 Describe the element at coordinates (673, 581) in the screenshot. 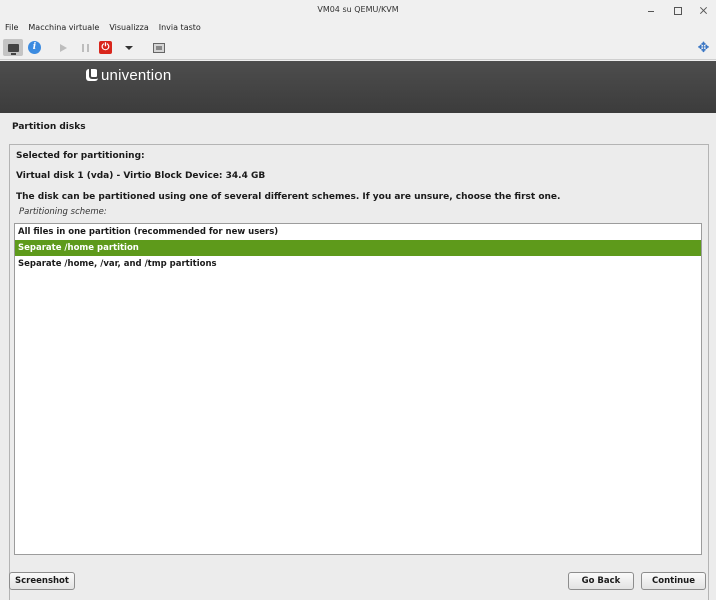

I see `continue-button: Continue` at that location.